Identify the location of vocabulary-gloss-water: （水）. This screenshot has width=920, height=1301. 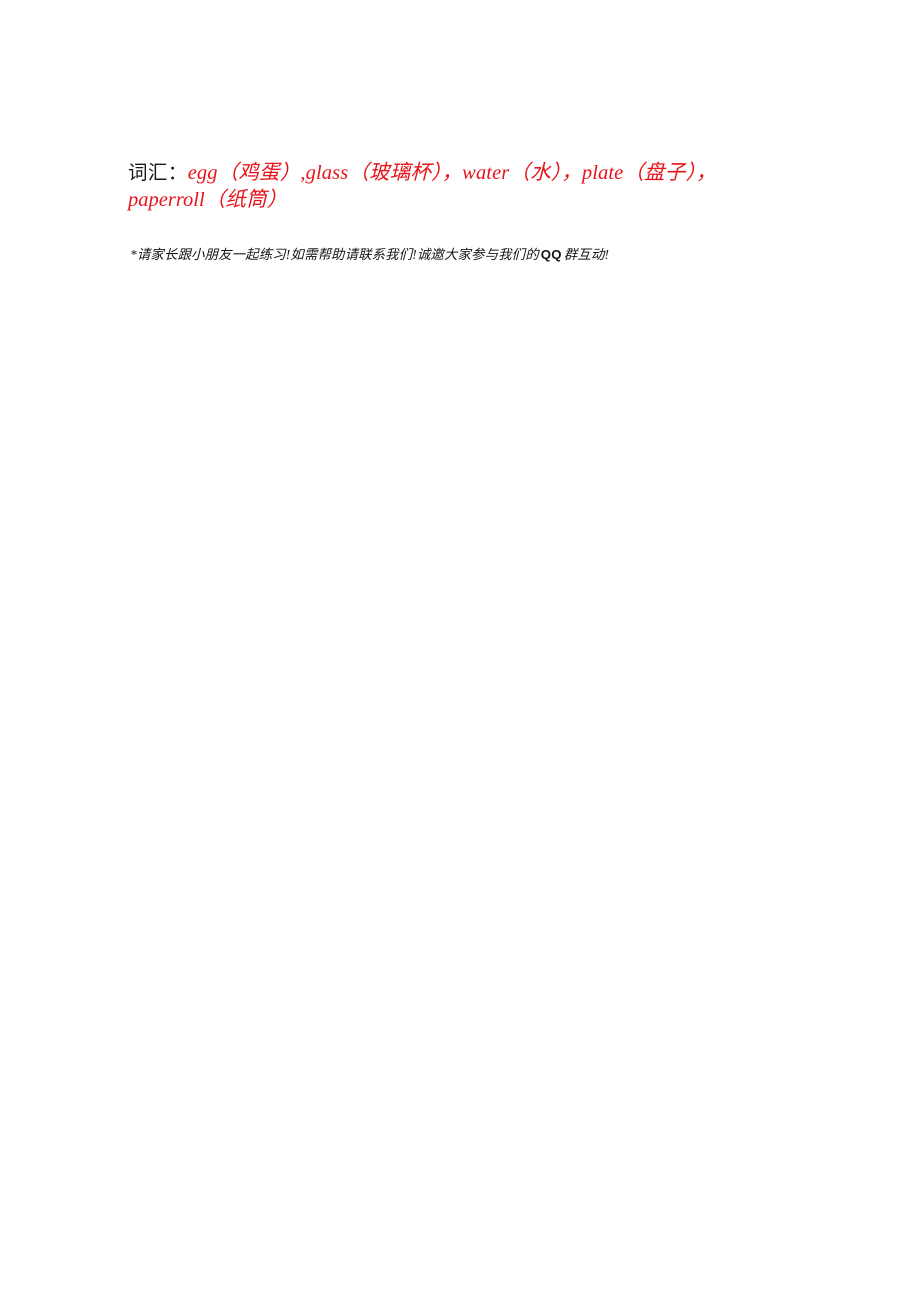
(535, 173).